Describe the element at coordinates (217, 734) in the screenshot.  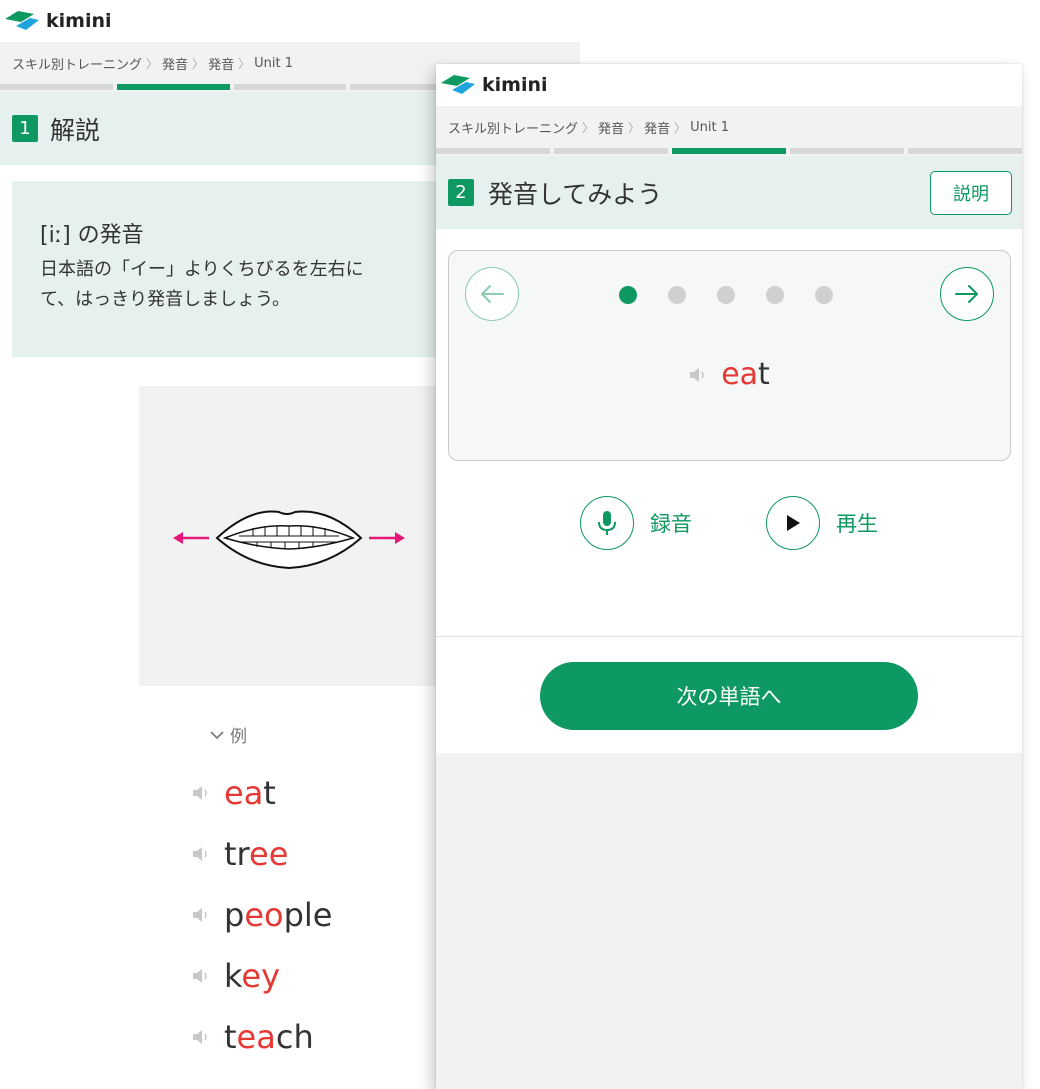
I see `chevron-down-icon` at that location.